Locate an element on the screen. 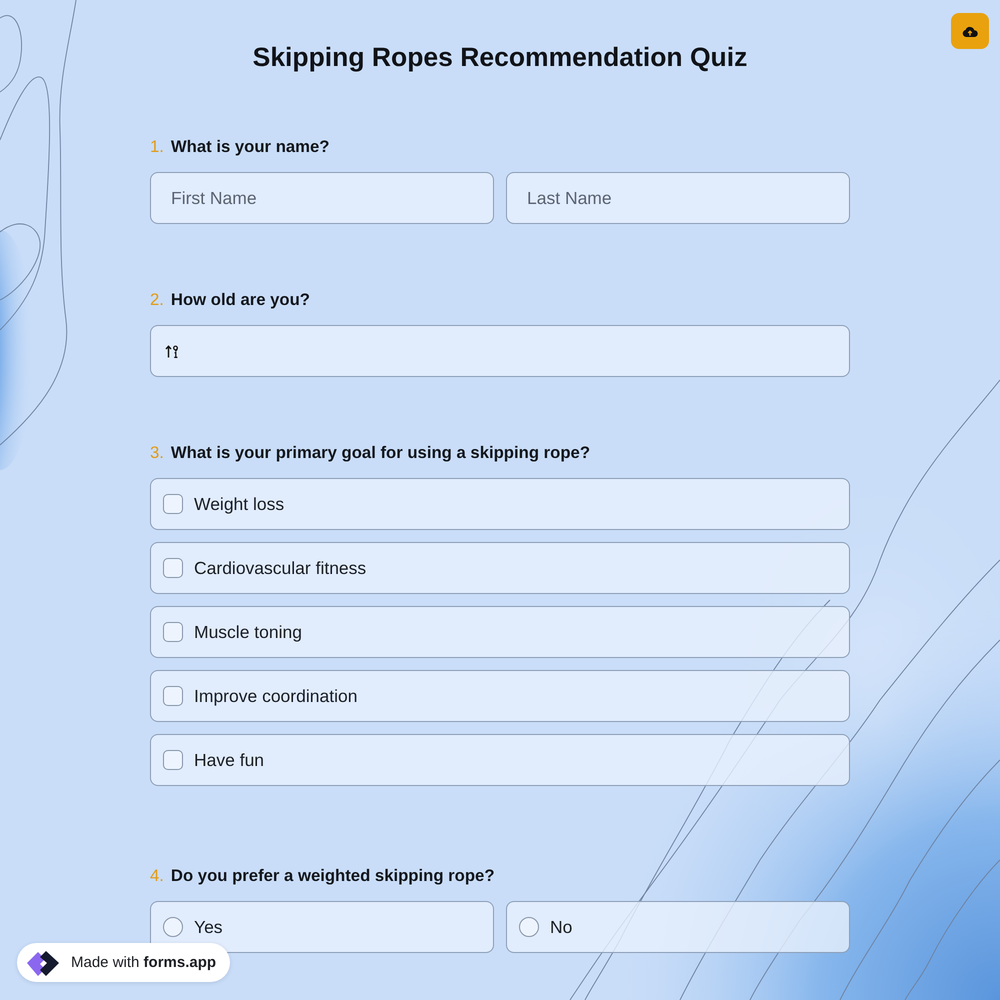 This screenshot has width=1000, height=1000. checkbox-option: Muscle toning is located at coordinates (500, 632).